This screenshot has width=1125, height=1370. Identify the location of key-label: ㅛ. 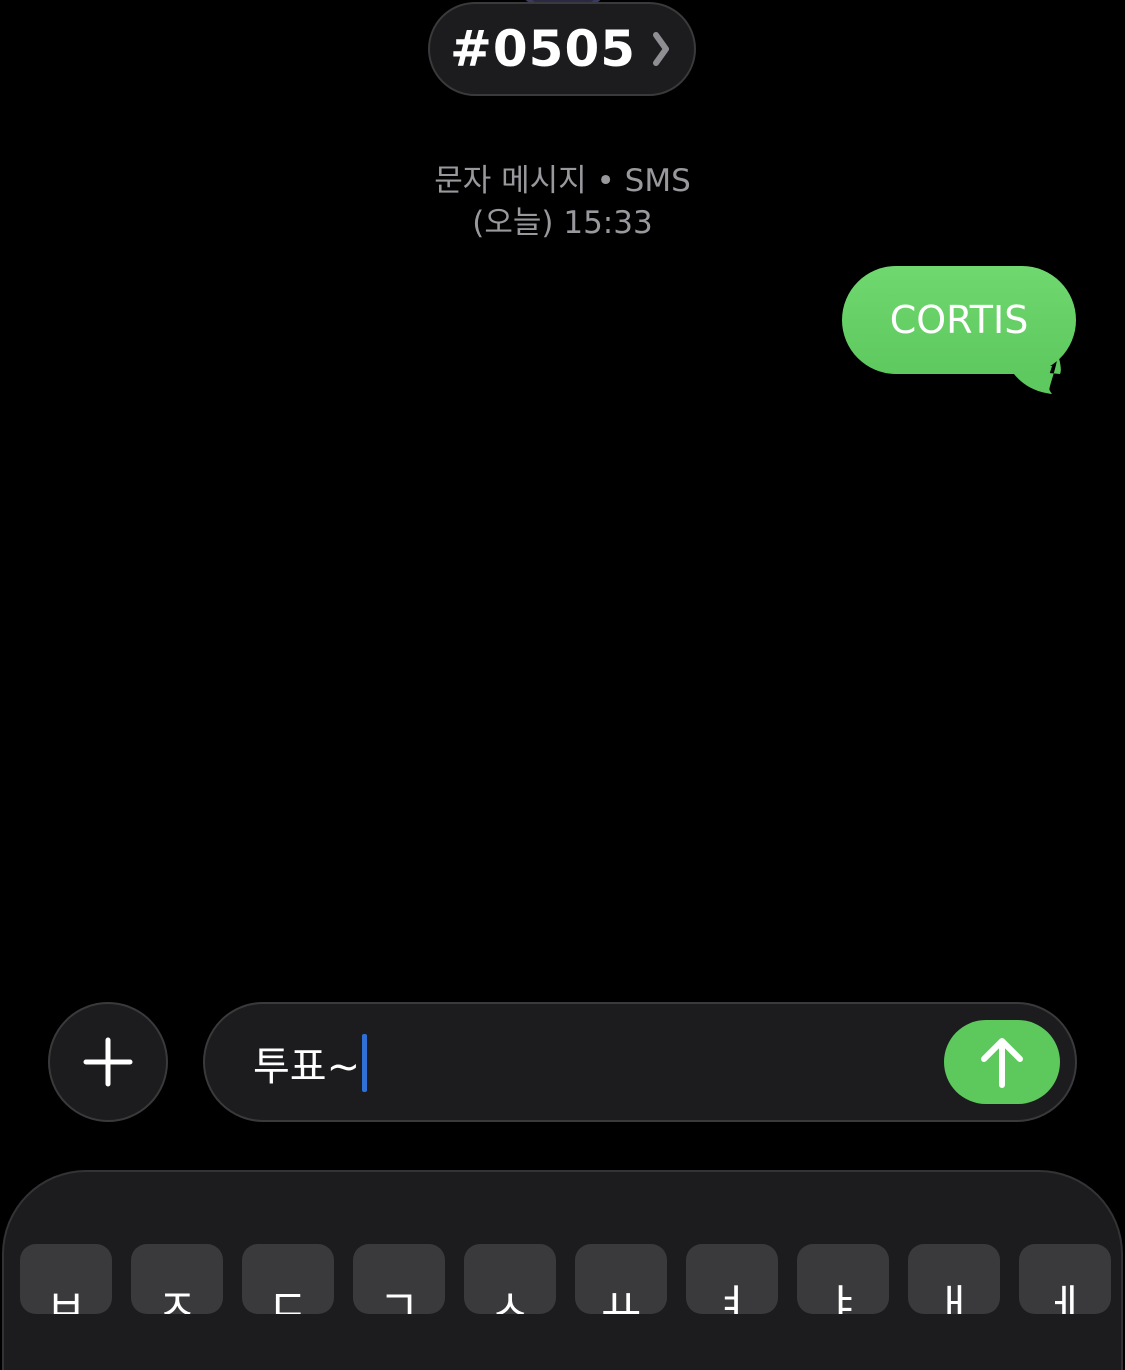
(621, 1297).